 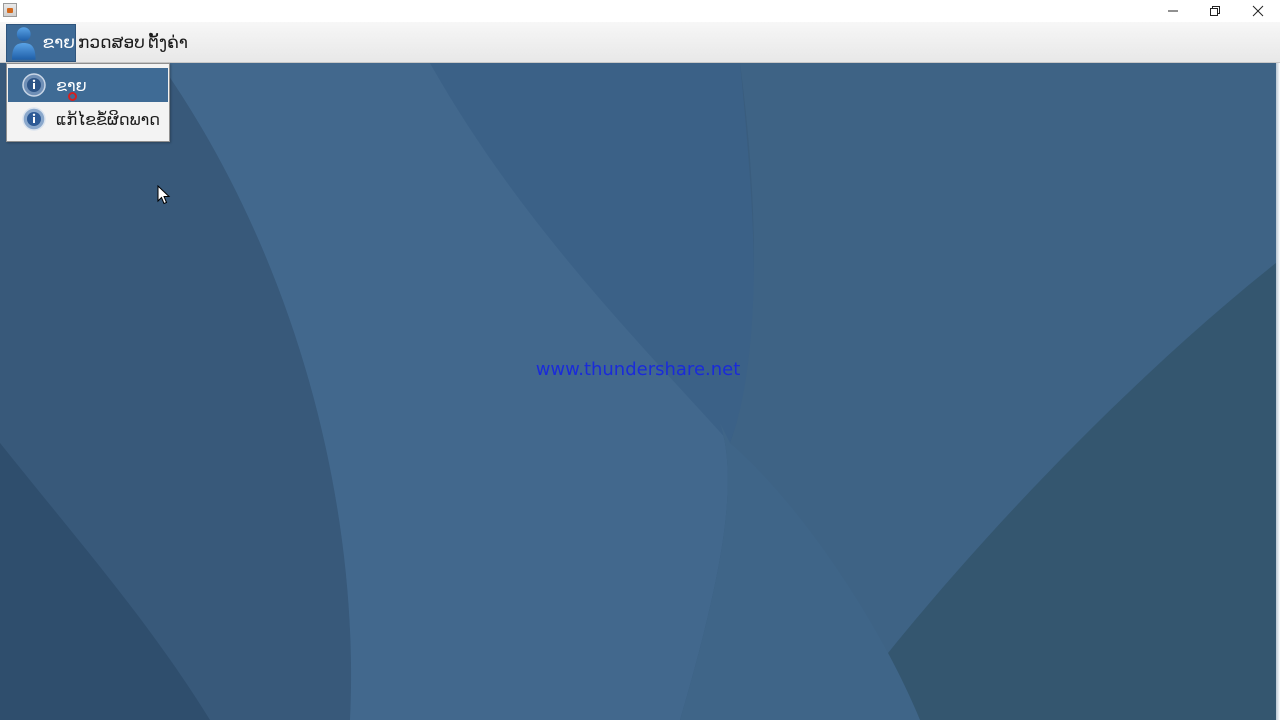 I want to click on mouse-cursor-icon, so click(x=164, y=195).